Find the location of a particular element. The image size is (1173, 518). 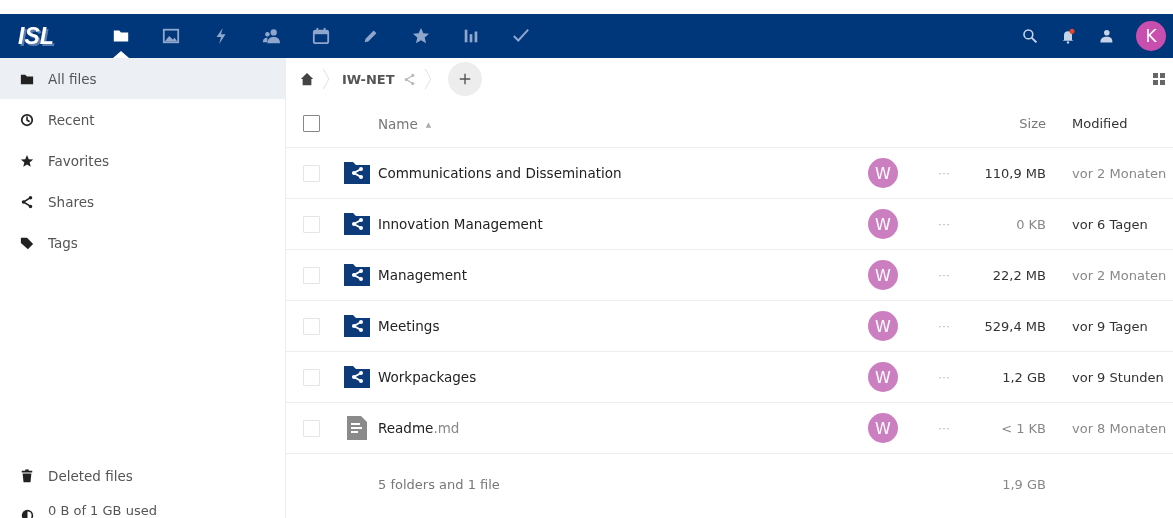

summary-text: 5 folders and 1 file is located at coordinates (439, 484).